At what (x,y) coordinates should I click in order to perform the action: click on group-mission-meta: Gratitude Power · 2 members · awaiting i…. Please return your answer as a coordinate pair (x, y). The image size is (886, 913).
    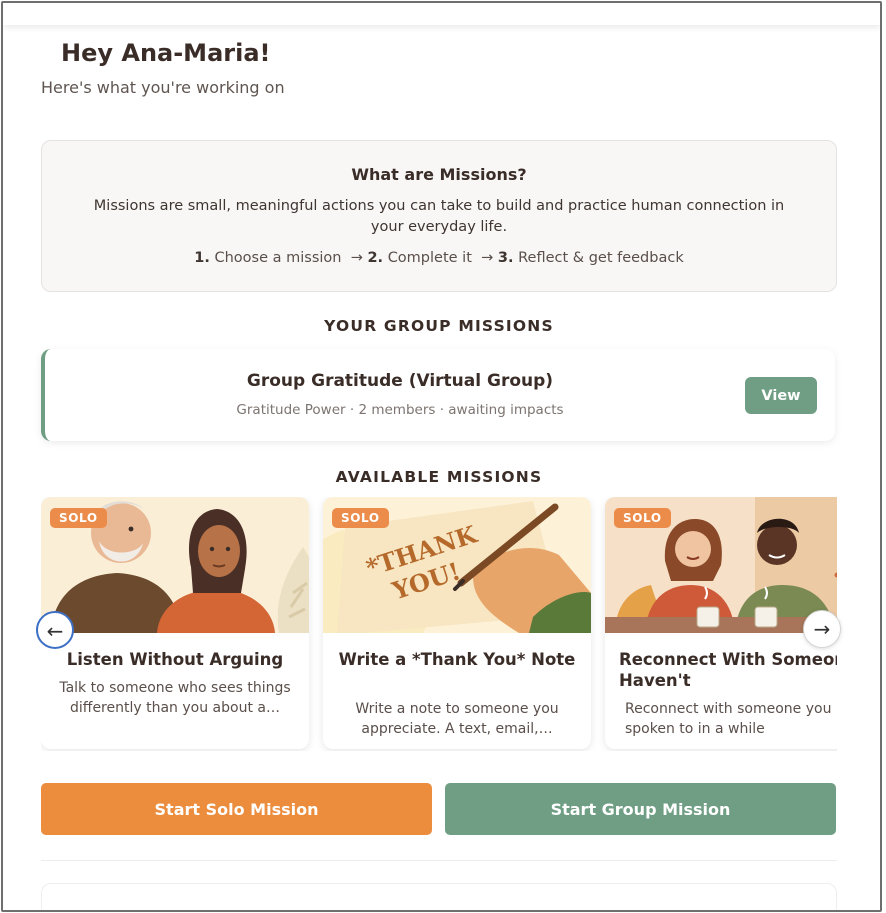
    Looking at the image, I should click on (400, 410).